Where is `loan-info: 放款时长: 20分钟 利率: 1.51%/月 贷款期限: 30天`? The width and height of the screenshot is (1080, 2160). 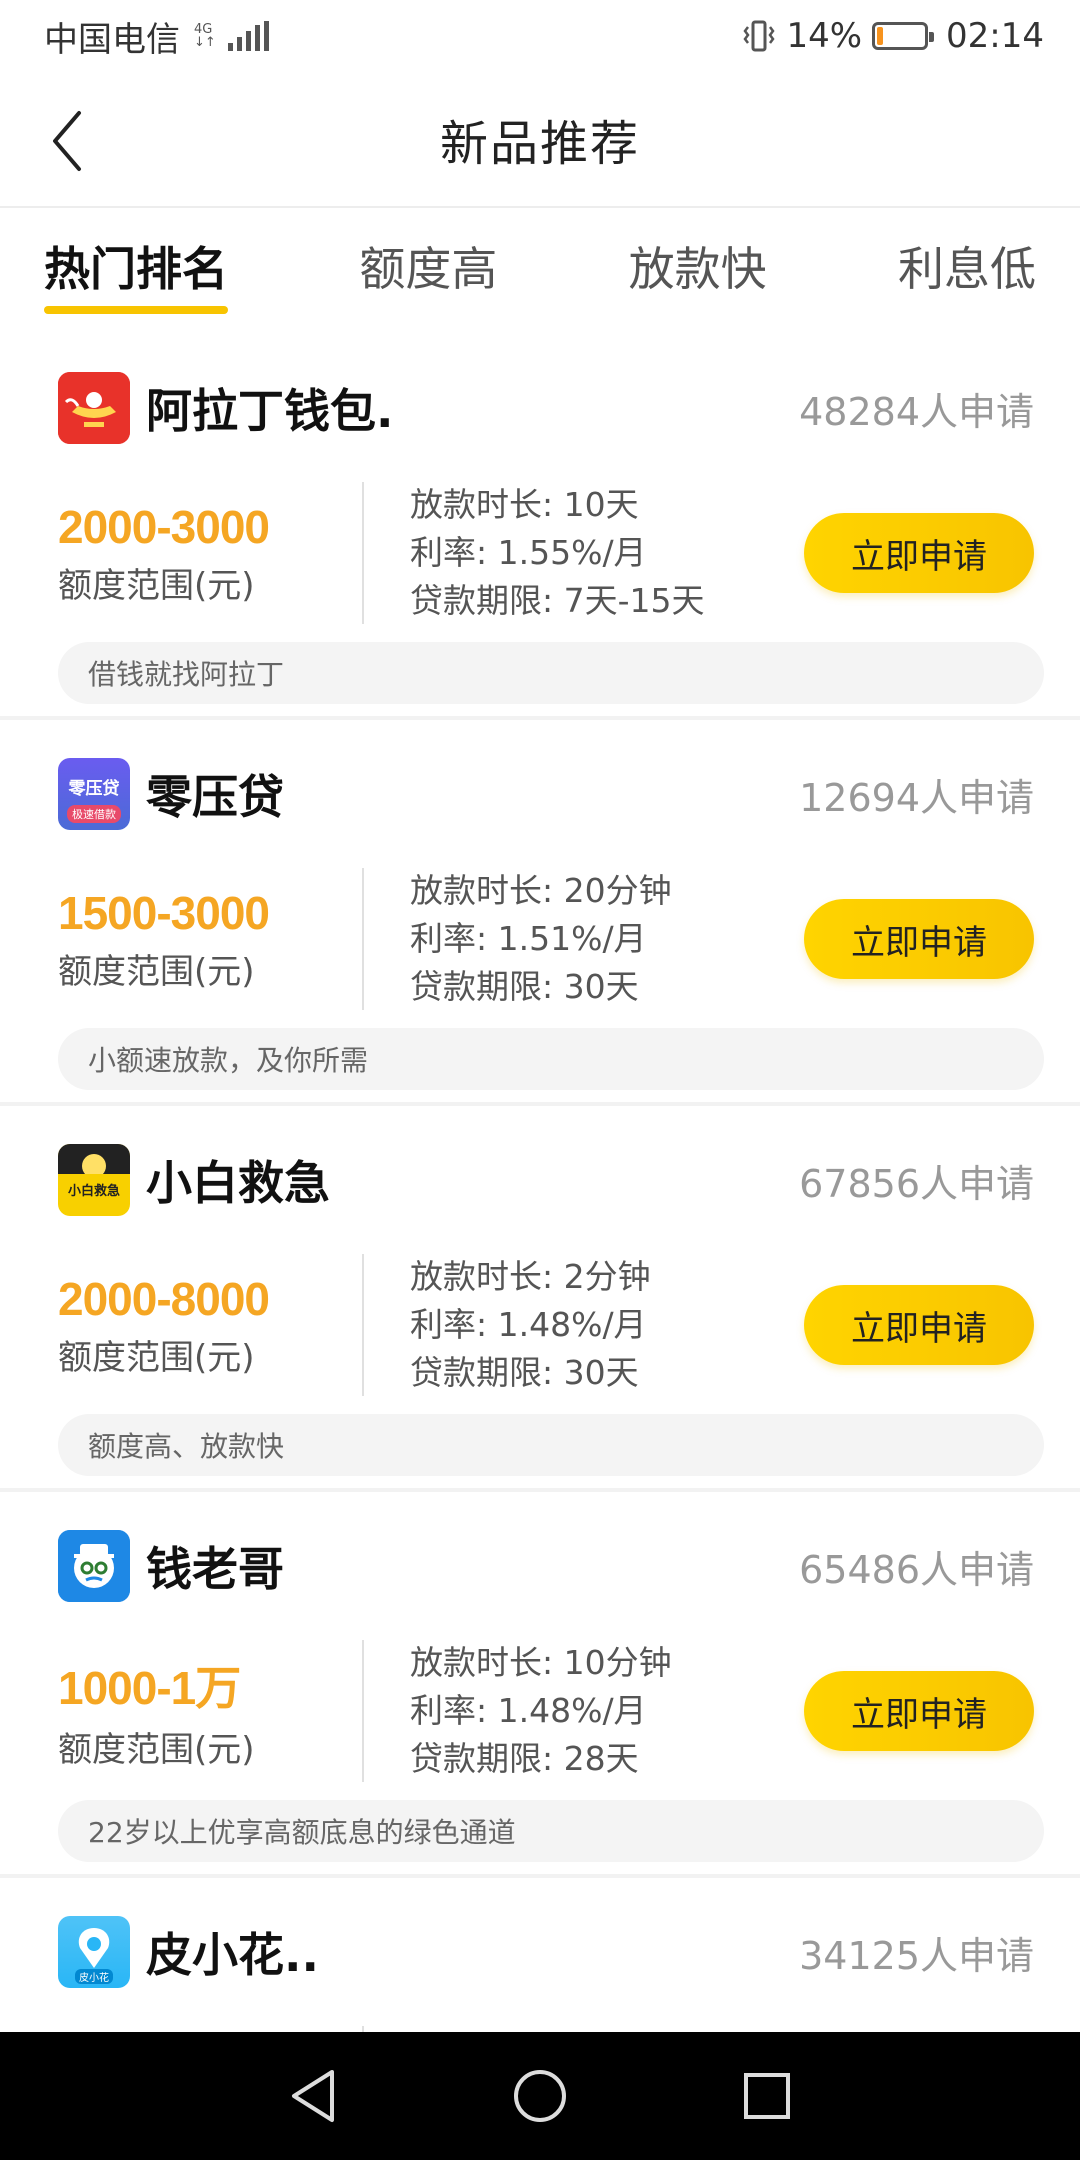
loan-info: 放款时长: 20分钟 利率: 1.51%/月 贷款期限: 30天 is located at coordinates (607, 939).